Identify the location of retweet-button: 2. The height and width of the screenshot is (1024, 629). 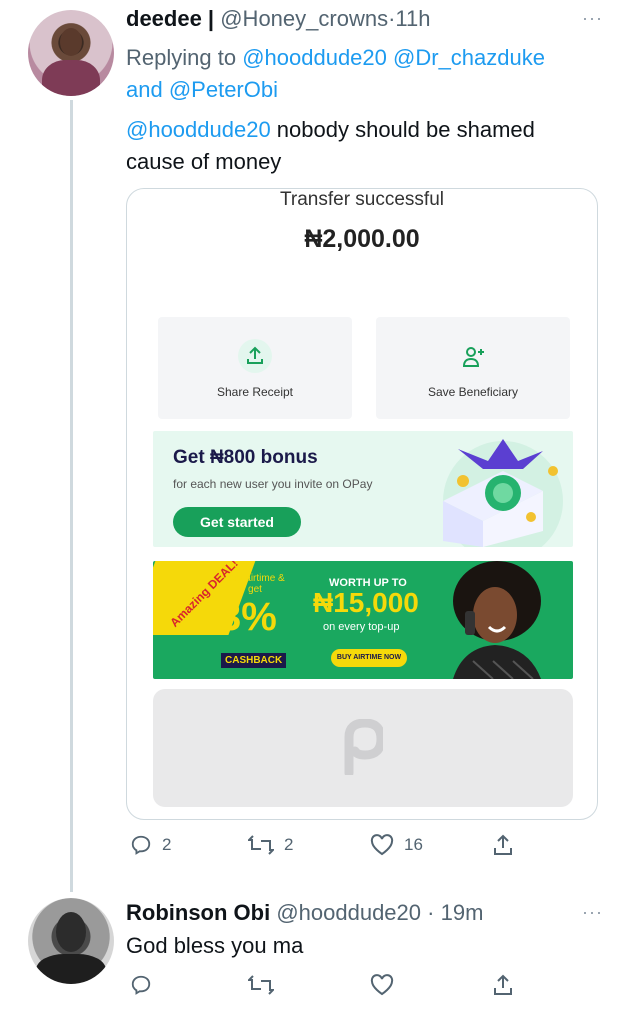
(270, 845).